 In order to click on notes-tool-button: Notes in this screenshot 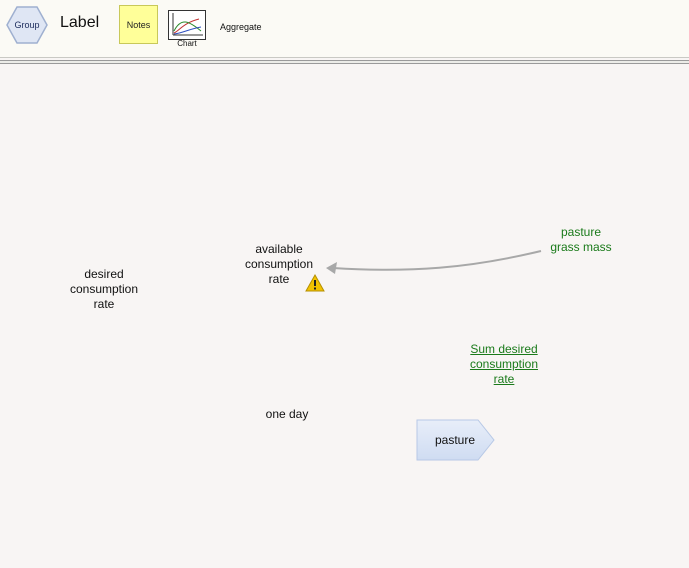, I will do `click(138, 24)`.